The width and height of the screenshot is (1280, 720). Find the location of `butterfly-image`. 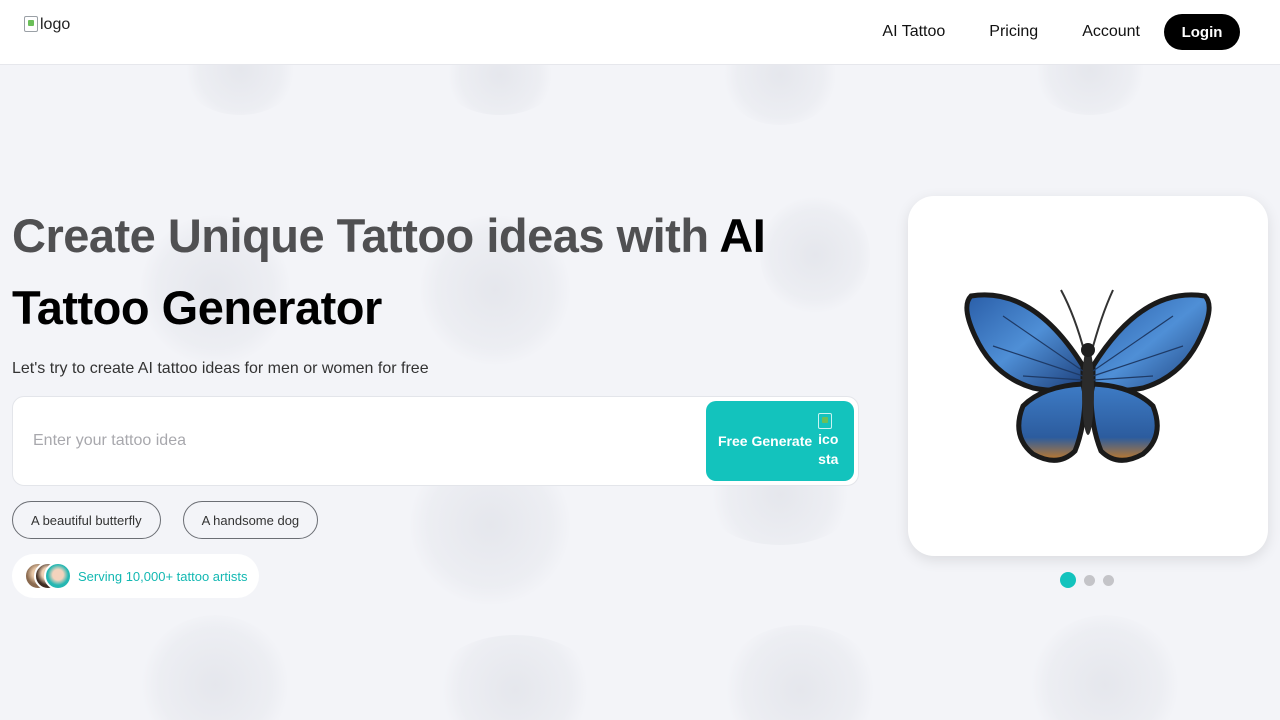

butterfly-image is located at coordinates (1088, 376).